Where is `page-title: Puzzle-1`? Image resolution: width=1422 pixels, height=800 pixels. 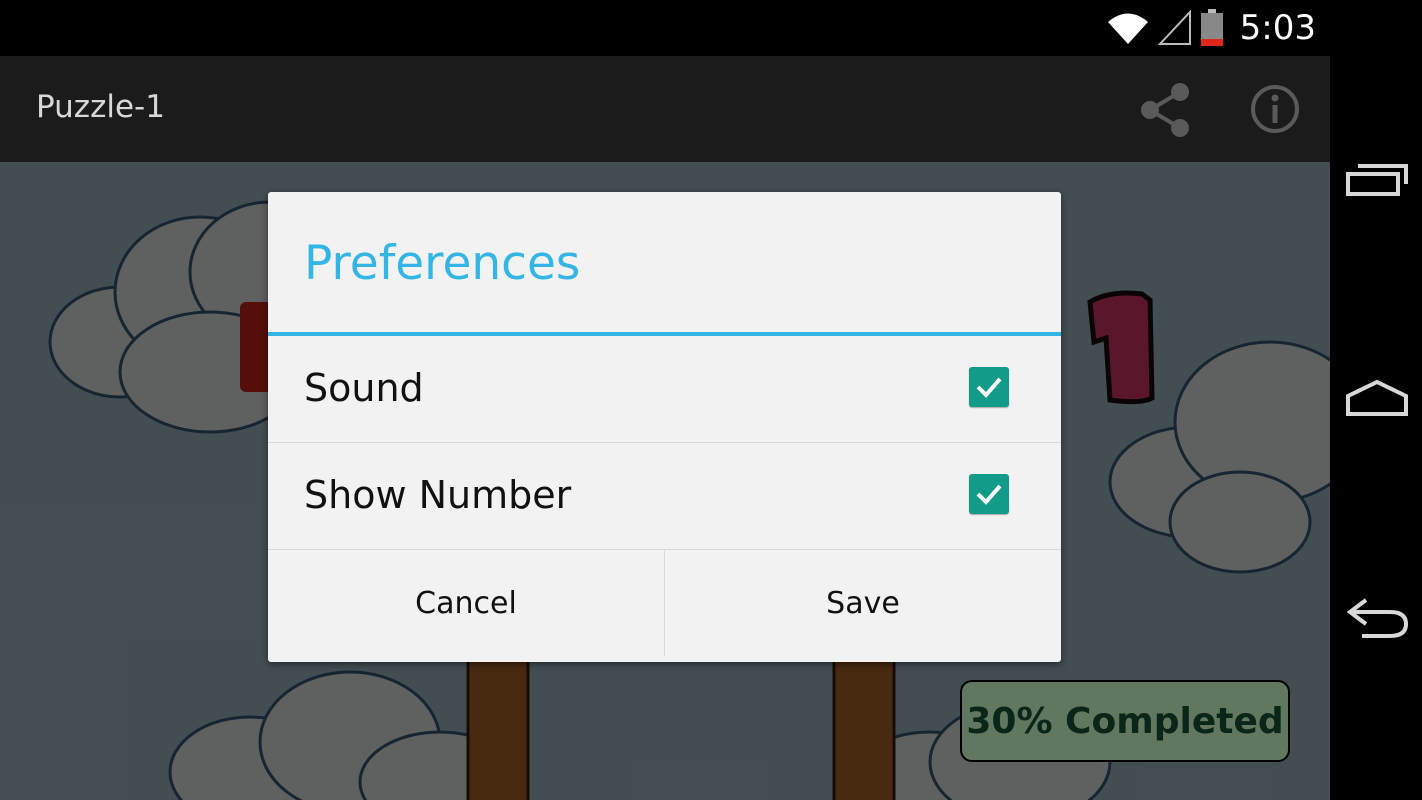 page-title: Puzzle-1 is located at coordinates (100, 107).